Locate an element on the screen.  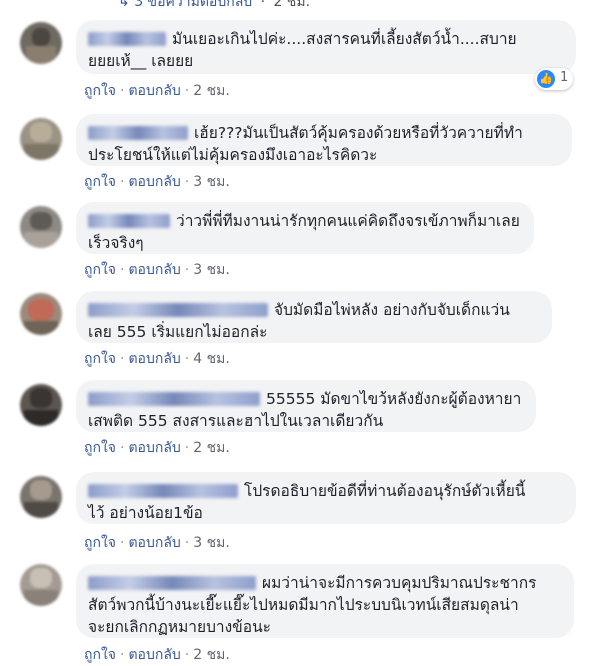
comment-text-line: ประโยชน์ให้แต่ไม่คุ้มครองมึงเอาอะไรคิดวะ is located at coordinates (233, 155).